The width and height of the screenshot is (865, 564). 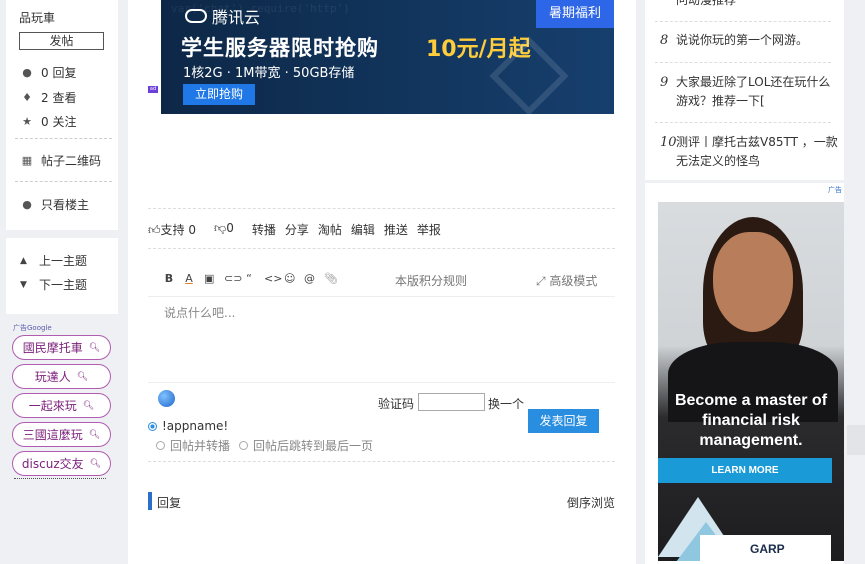 I want to click on banner-cta-button: 立即抢购, so click(x=219, y=94).